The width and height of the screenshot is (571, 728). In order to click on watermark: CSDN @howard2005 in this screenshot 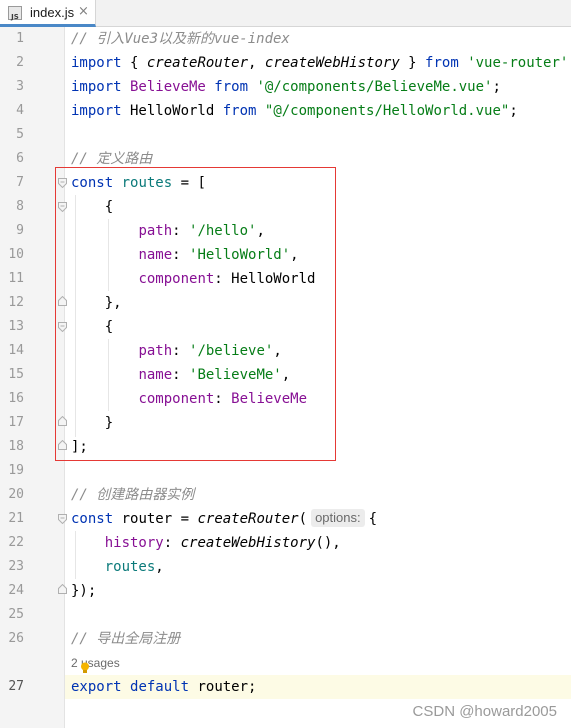, I will do `click(484, 711)`.